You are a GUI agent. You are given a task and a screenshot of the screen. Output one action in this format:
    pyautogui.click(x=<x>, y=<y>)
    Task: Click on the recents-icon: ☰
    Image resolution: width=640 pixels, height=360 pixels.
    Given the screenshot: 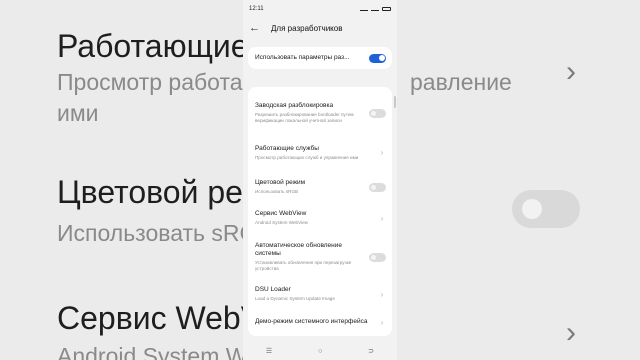 What is the action you would take?
    pyautogui.click(x=269, y=351)
    